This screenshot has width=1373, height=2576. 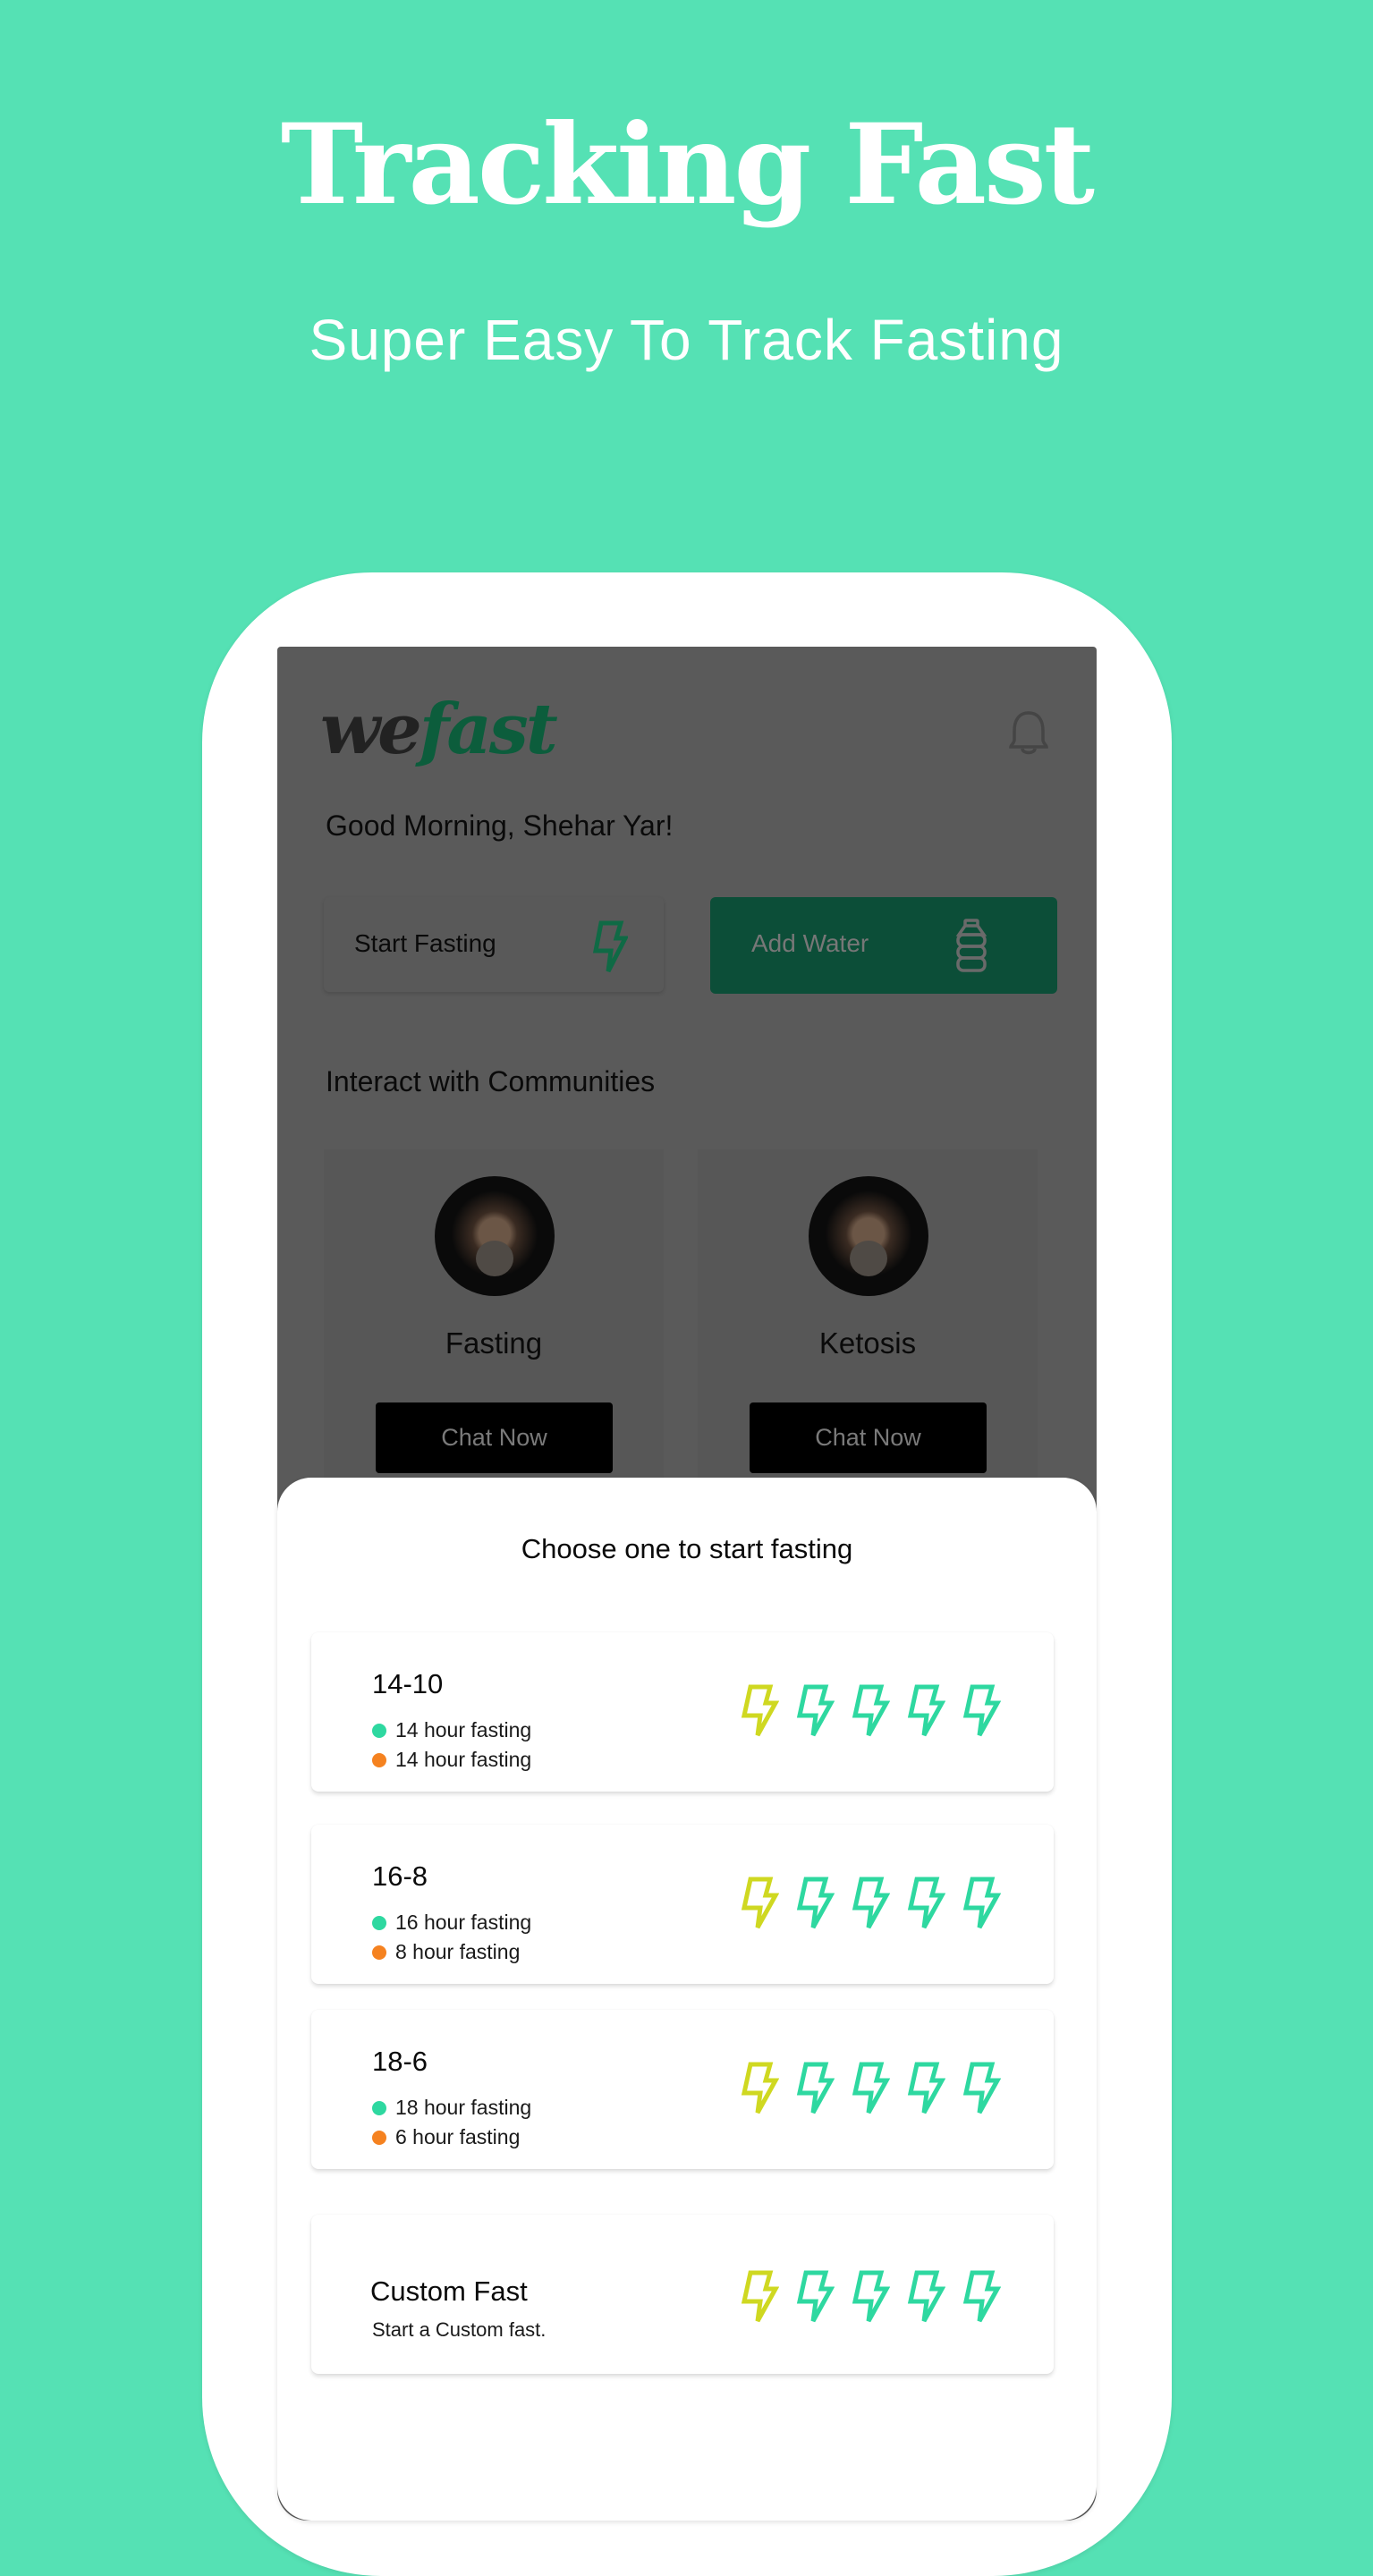 I want to click on community-card-ketosis: Ketosis Chat Now, so click(x=868, y=1328).